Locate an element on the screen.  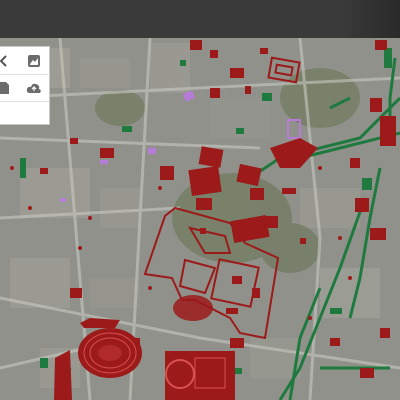
cloud-icon is located at coordinates (34, 88).